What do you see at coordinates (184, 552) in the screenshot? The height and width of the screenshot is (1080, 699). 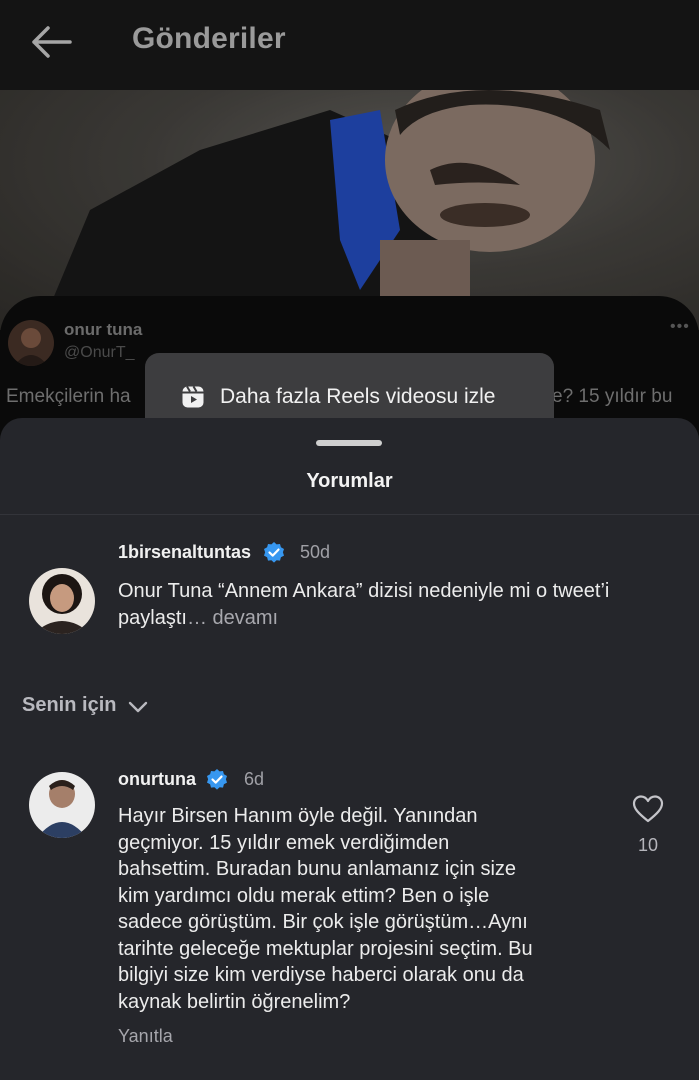 I see `comment-username: 1birsenaltuntas` at bounding box center [184, 552].